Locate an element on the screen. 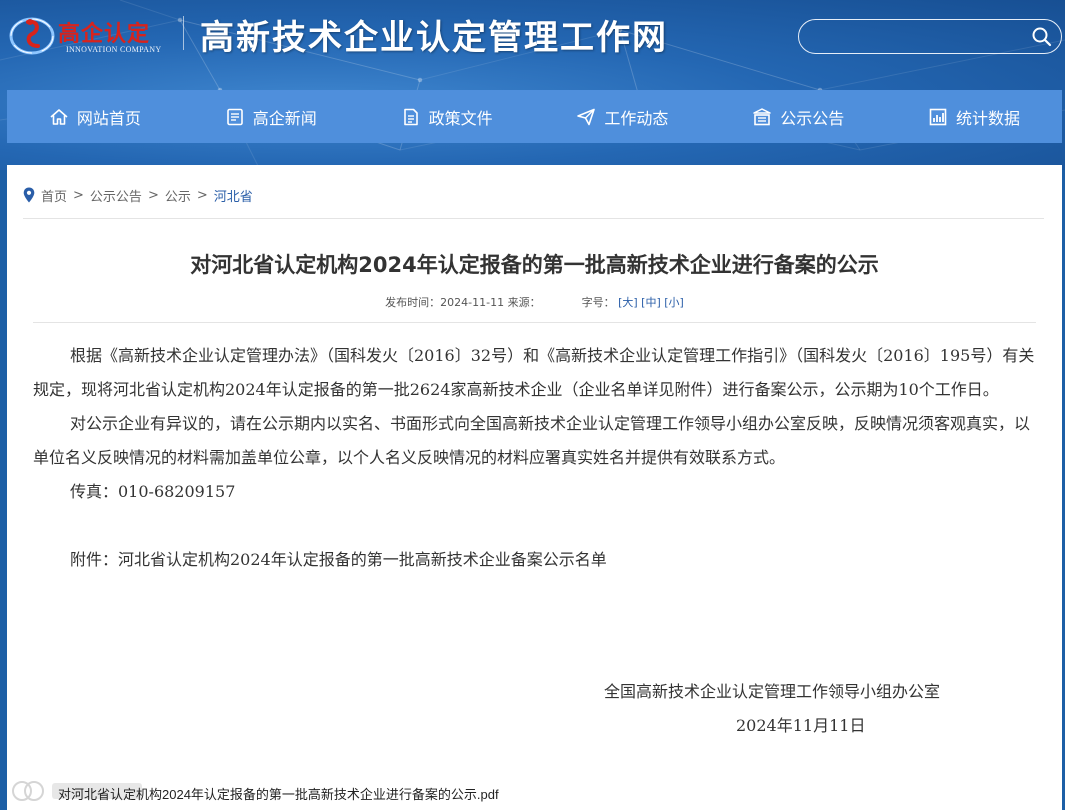 This screenshot has height=810, width=1065. nav-item-notices: 公示公告 is located at coordinates (798, 116).